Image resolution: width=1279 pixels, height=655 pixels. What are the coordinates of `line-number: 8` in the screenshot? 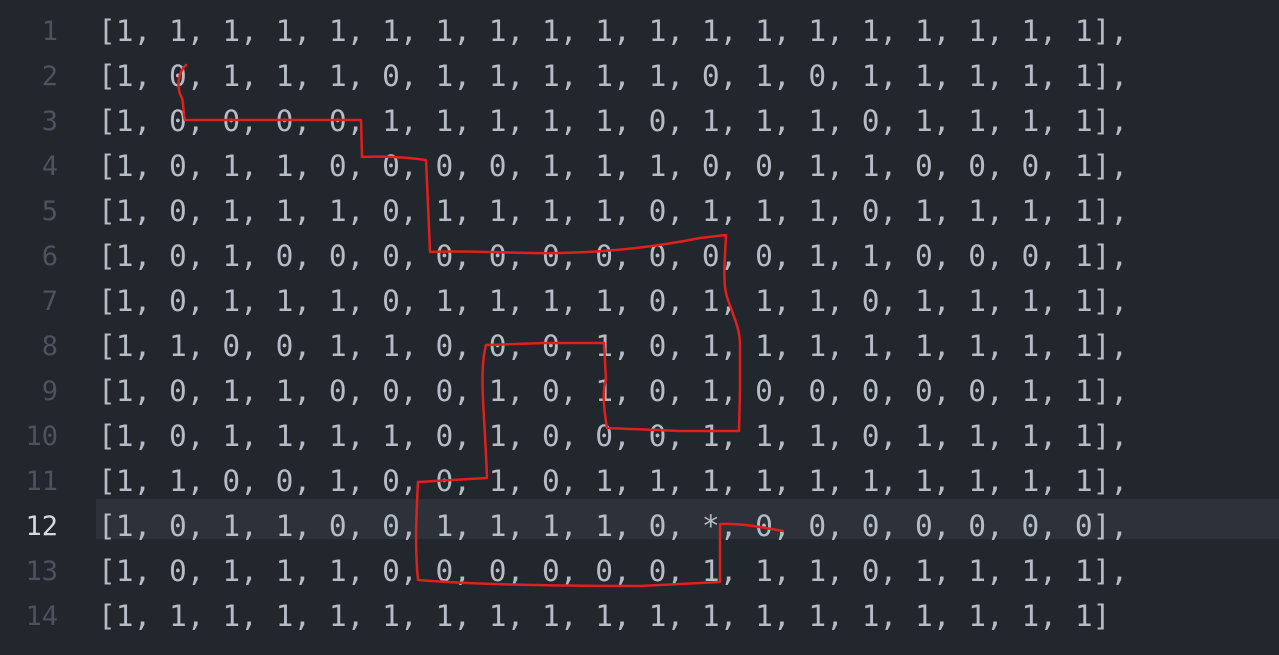 It's located at (49, 346).